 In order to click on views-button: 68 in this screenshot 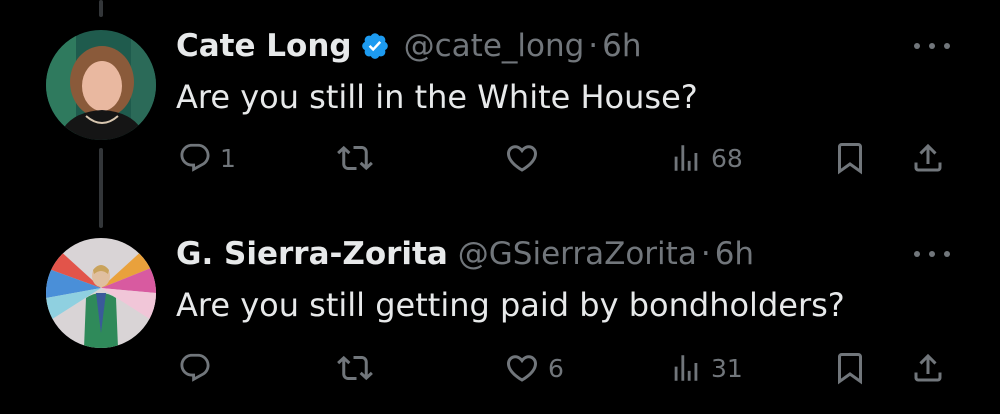, I will do `click(706, 158)`.